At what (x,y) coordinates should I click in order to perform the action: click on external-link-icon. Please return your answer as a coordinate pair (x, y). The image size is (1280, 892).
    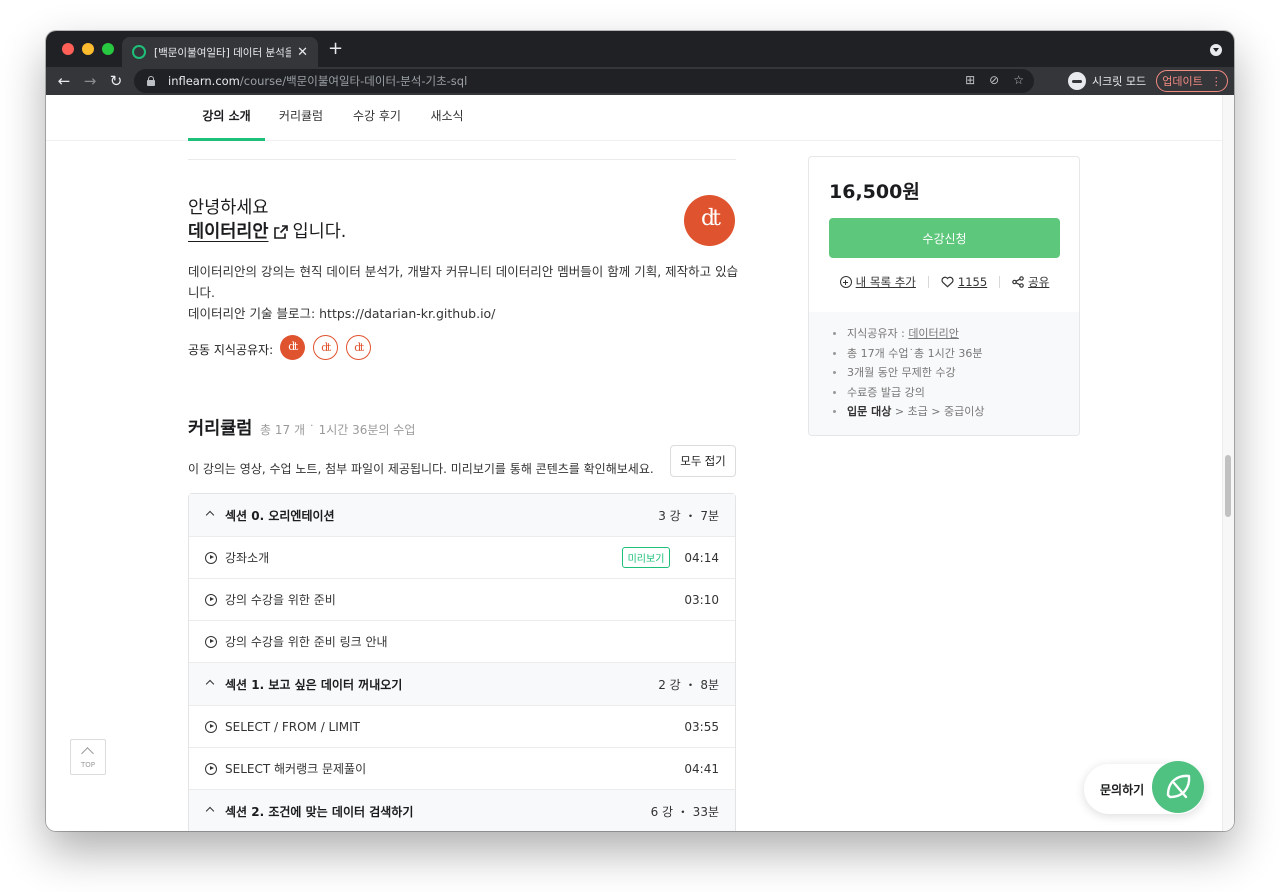
    Looking at the image, I should click on (281, 232).